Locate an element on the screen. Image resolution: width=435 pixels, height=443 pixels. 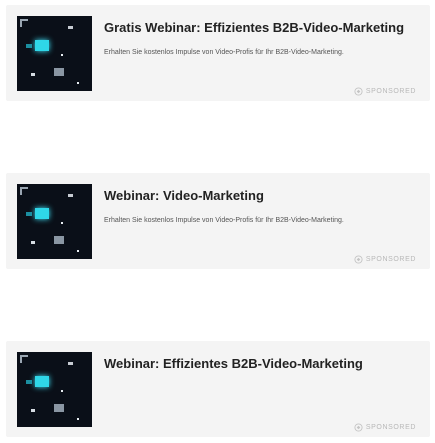
ad-title: Webinar: Video-Marketing is located at coordinates (184, 195).